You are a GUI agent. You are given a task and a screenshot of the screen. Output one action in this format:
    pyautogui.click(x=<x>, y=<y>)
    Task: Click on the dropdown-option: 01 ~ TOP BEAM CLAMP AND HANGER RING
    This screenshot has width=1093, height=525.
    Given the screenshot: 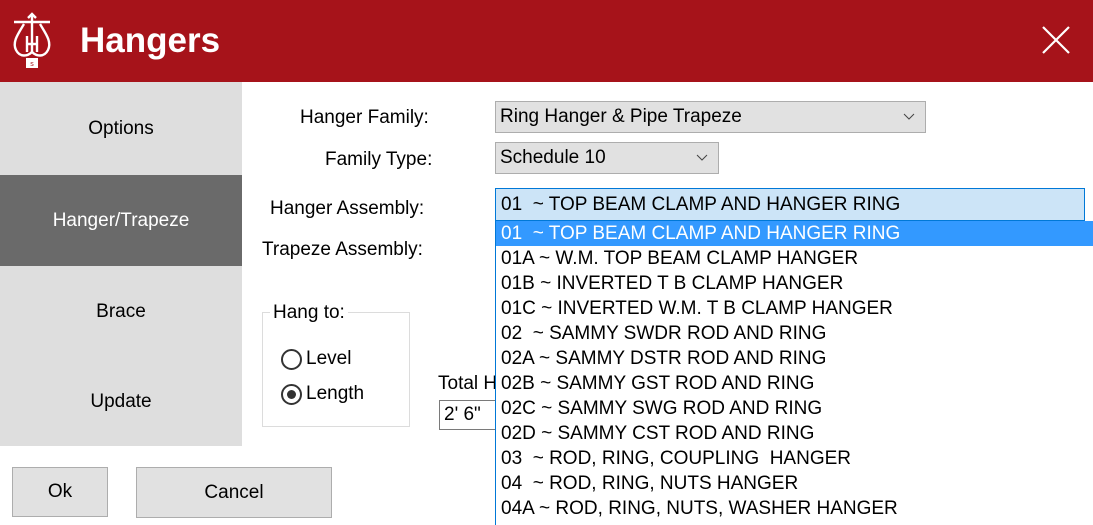 What is the action you would take?
    pyautogui.click(x=794, y=233)
    